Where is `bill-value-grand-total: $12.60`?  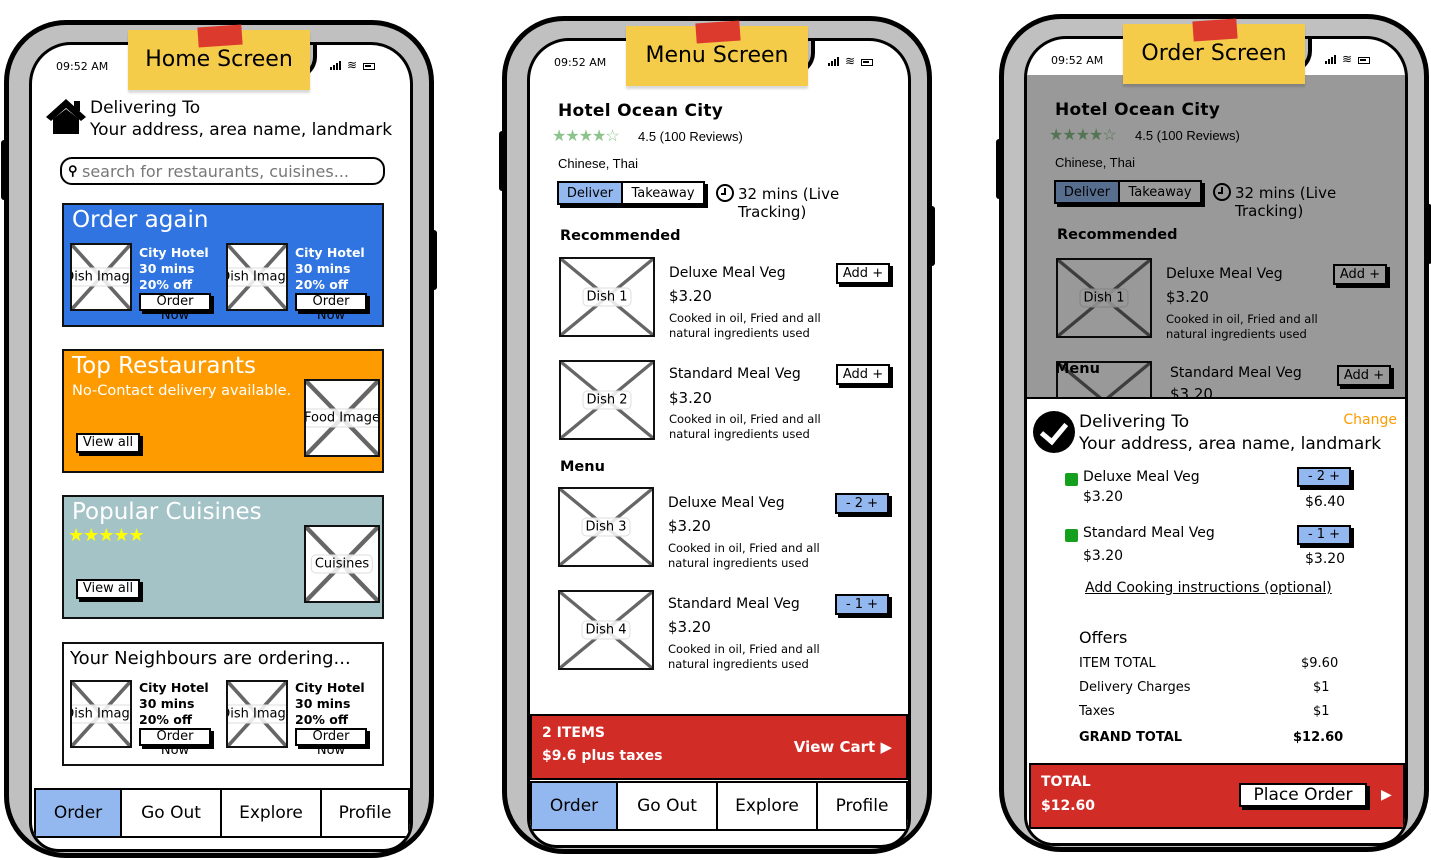 bill-value-grand-total: $12.60 is located at coordinates (1318, 737).